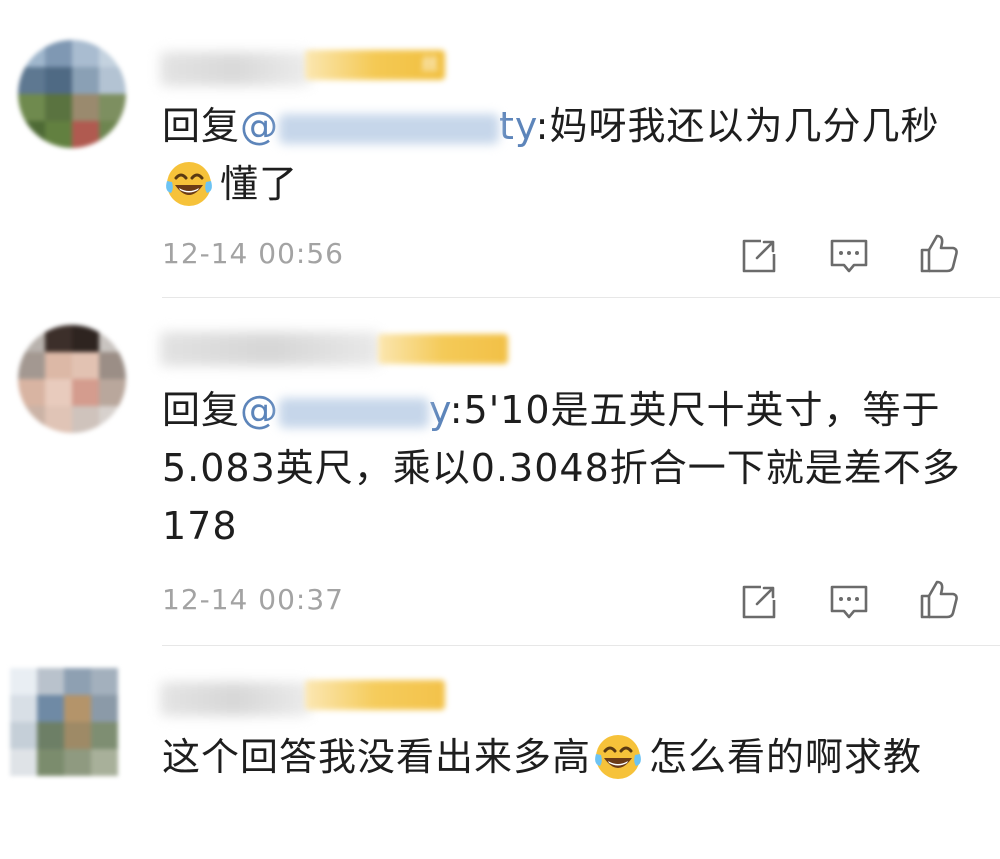 This screenshot has height=859, width=1000. Describe the element at coordinates (235, 699) in the screenshot. I see `username` at that location.